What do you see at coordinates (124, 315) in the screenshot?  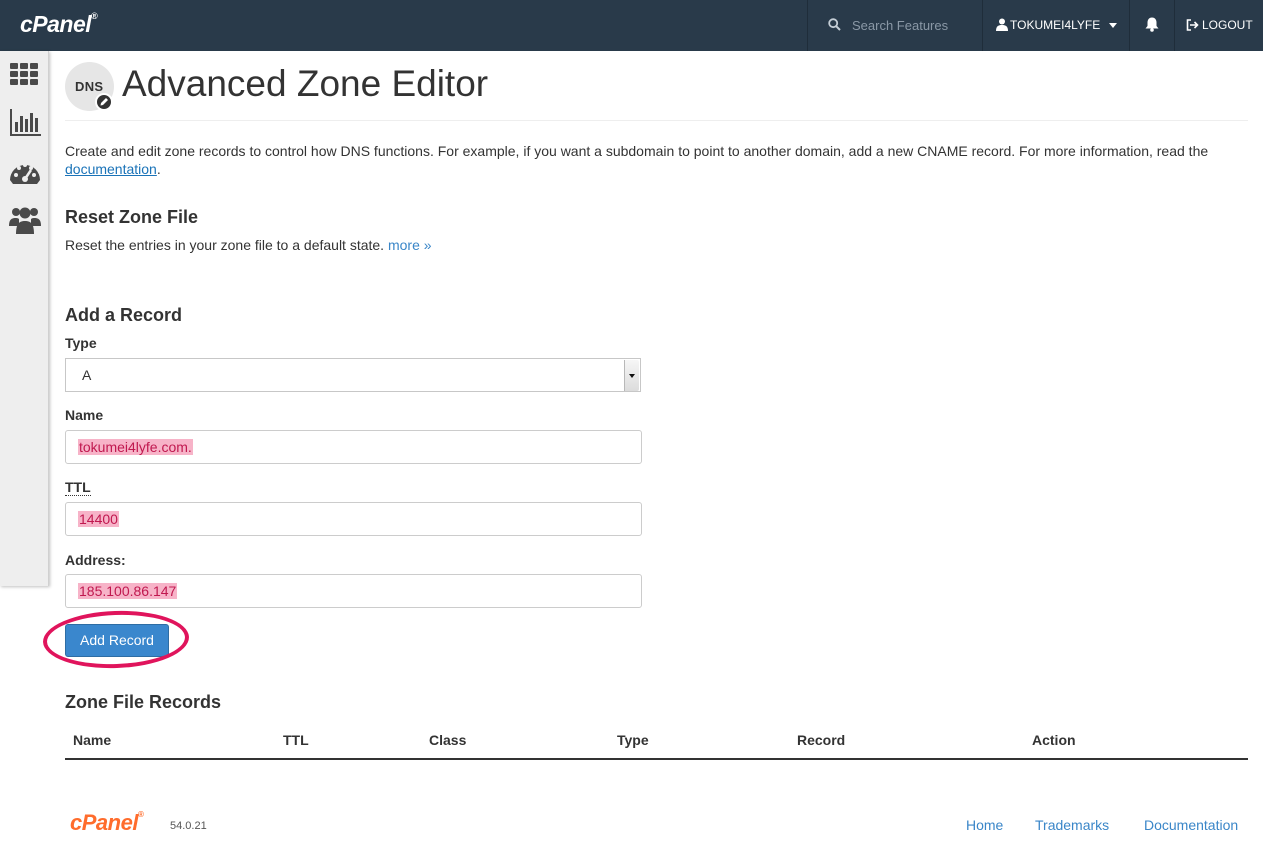 I see `add-record-heading: Add a Record` at bounding box center [124, 315].